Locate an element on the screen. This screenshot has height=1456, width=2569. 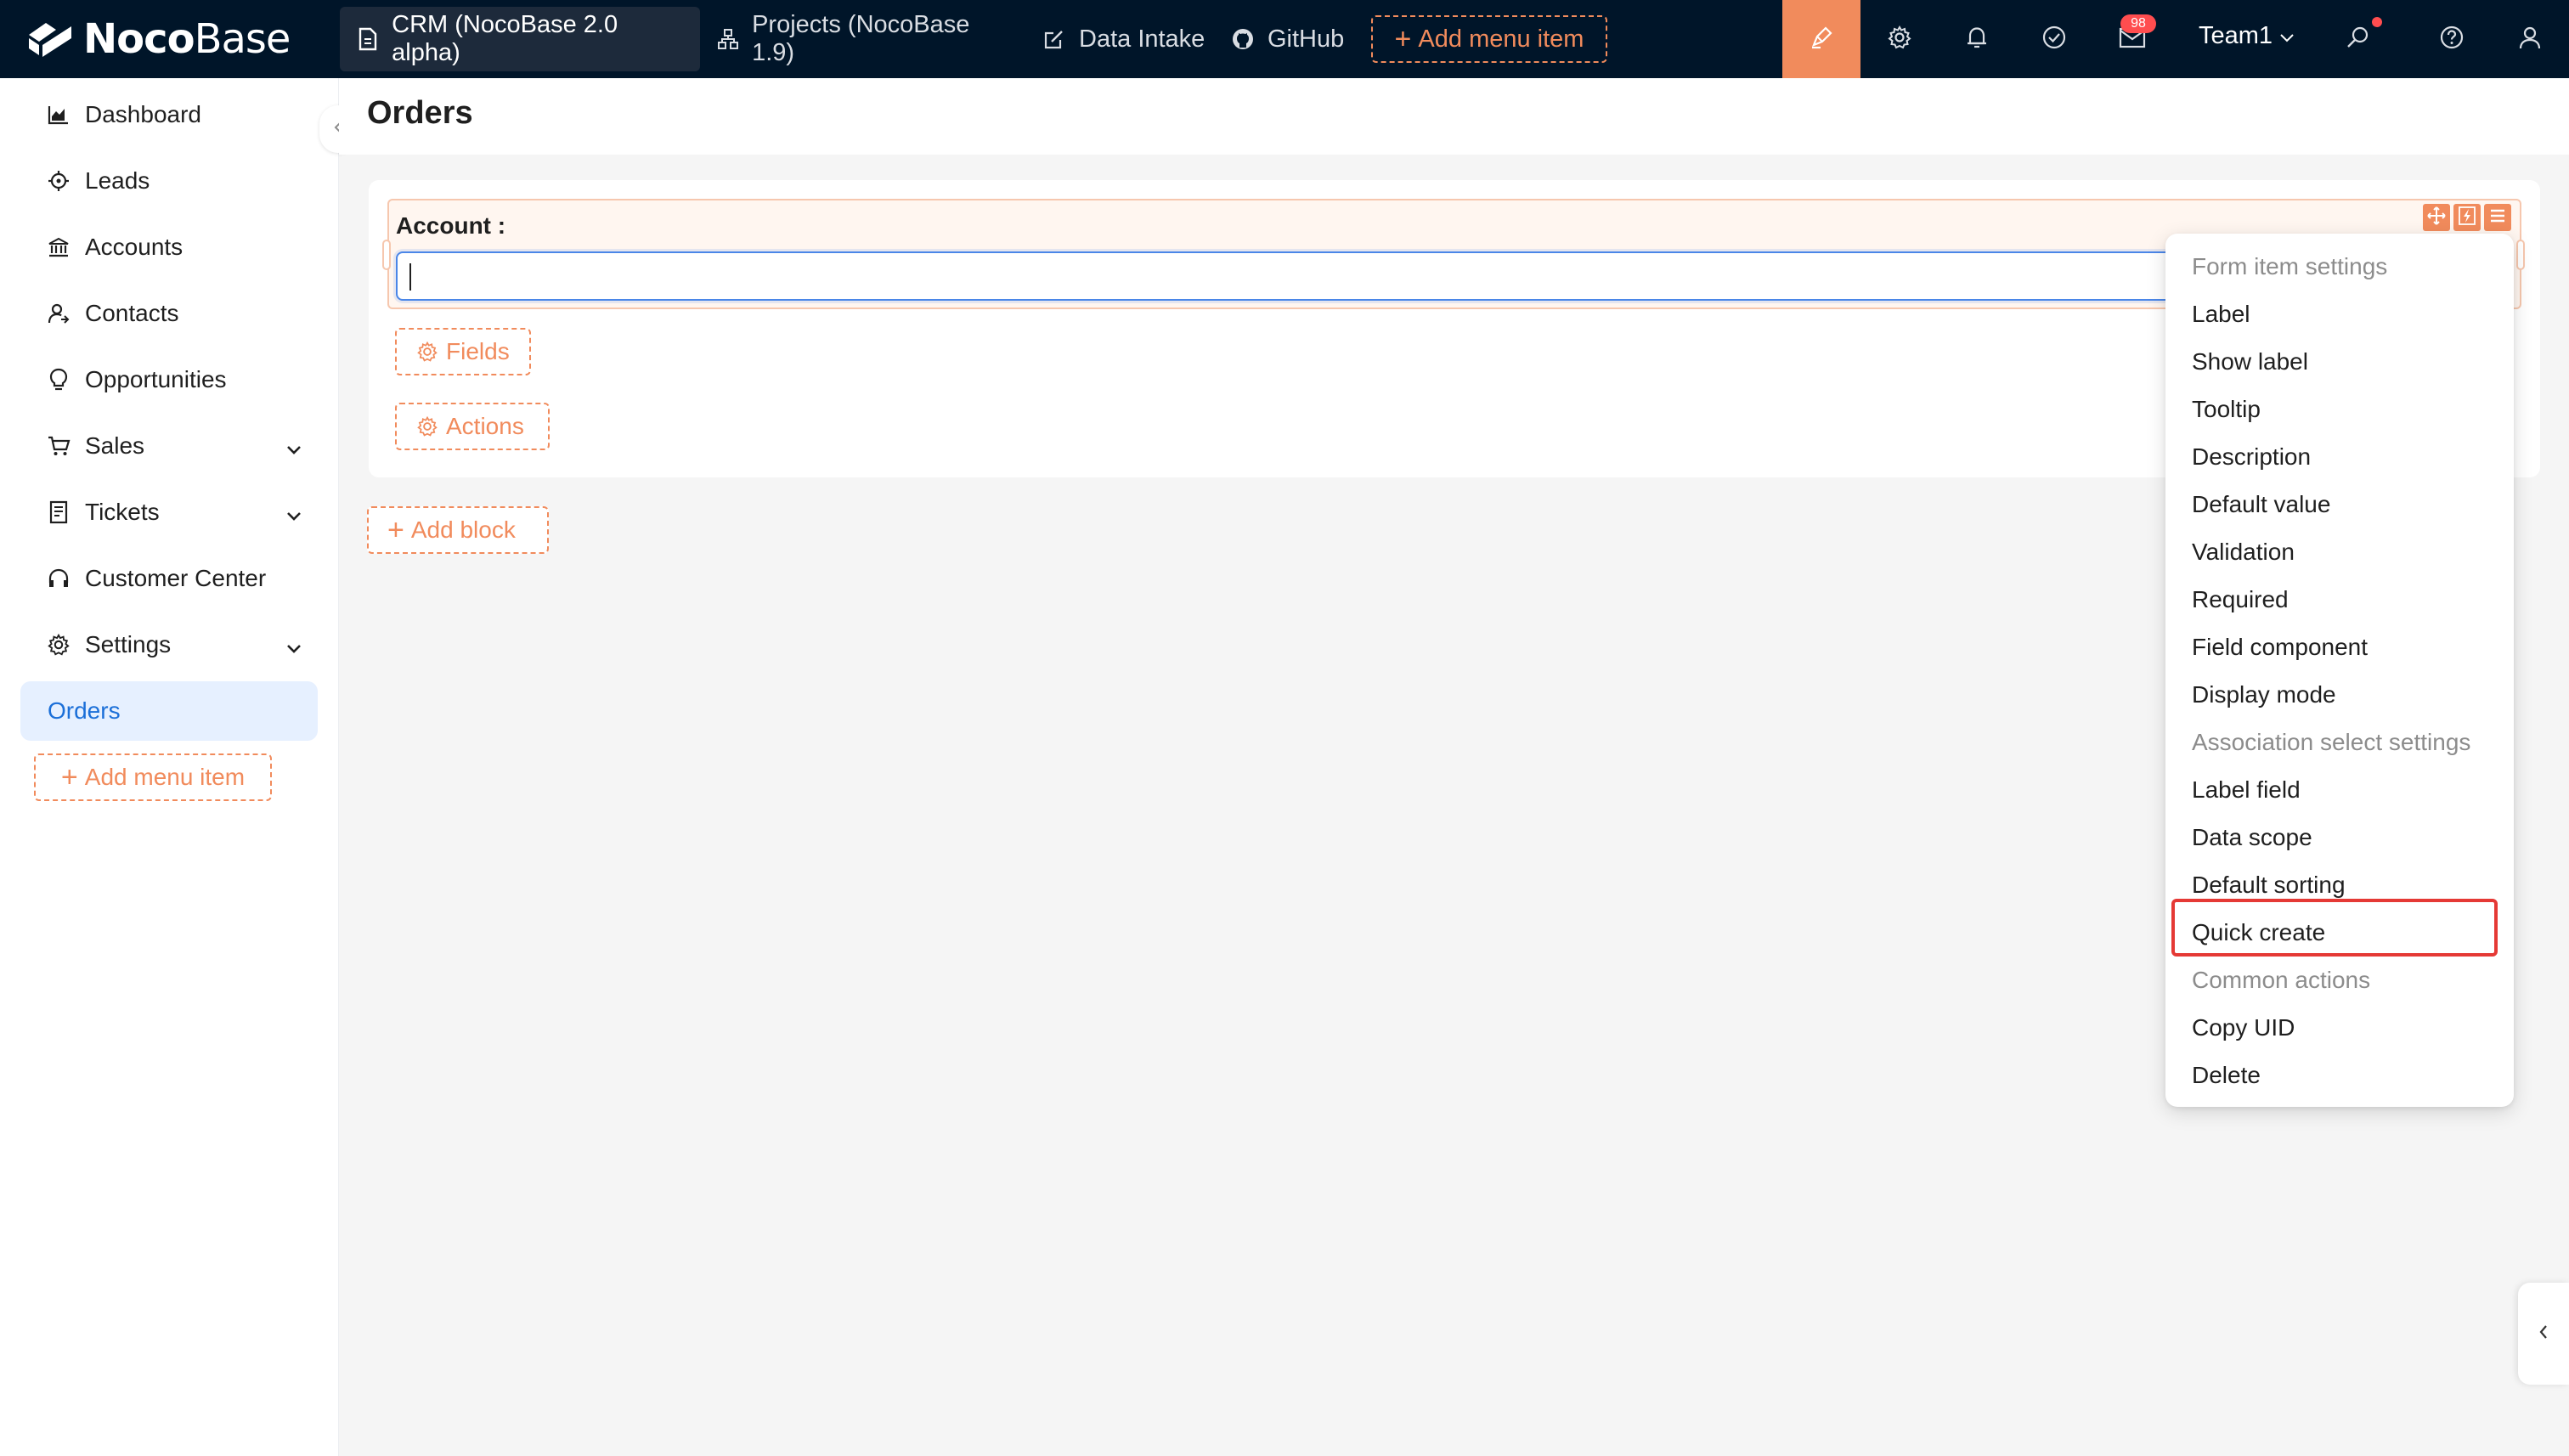
menu-item-description: Description is located at coordinates (2251, 457).